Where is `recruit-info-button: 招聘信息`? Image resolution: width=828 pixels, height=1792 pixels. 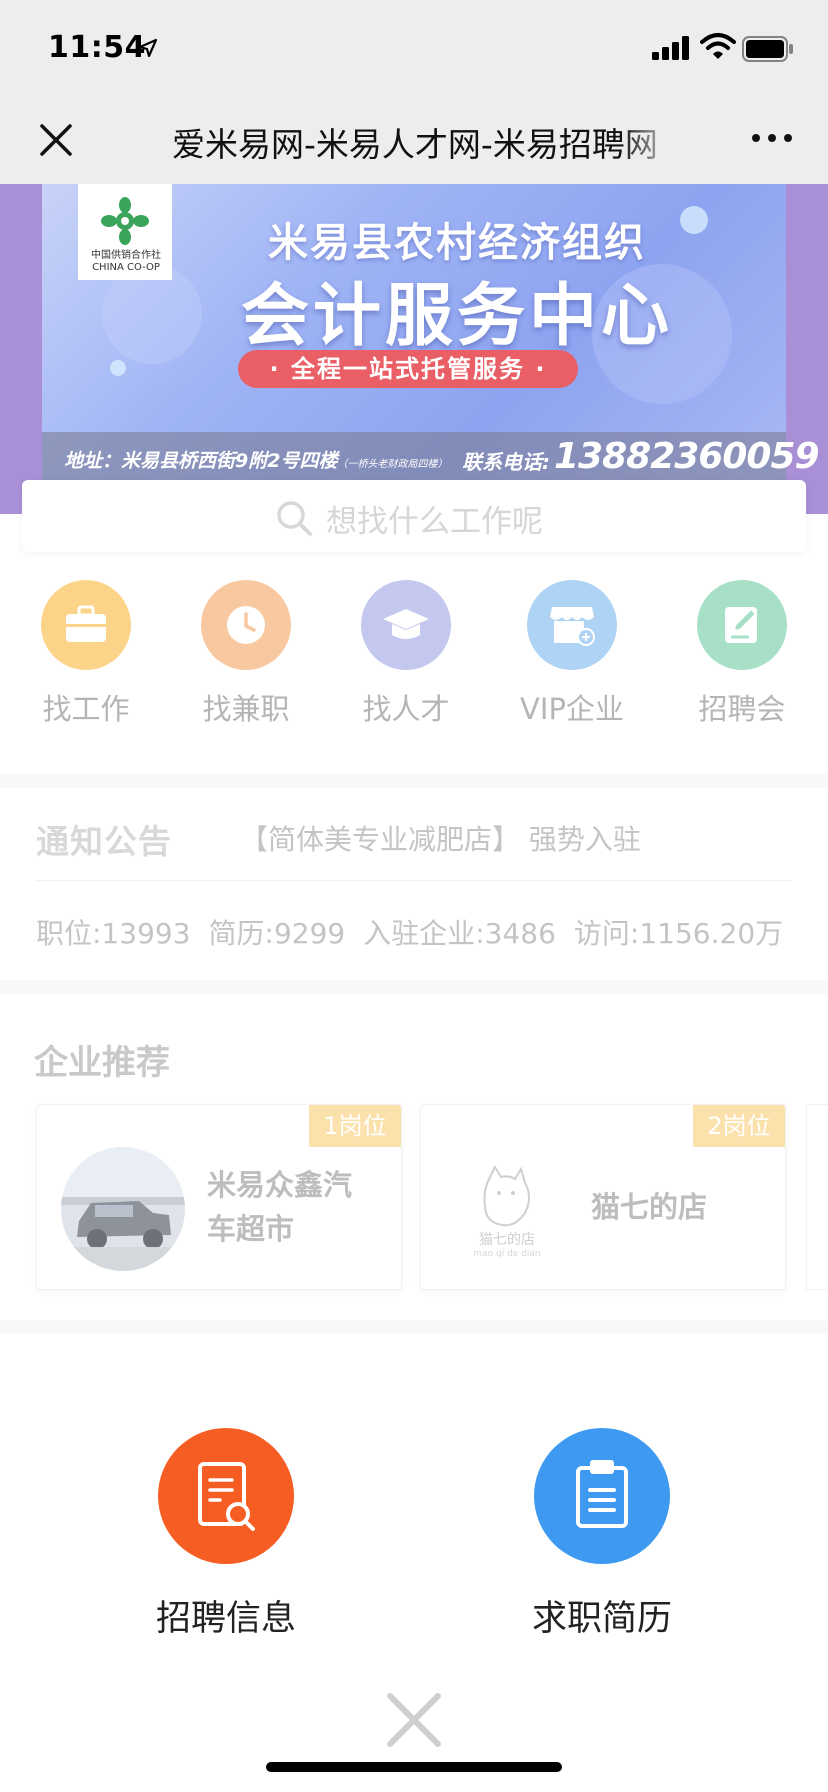
recruit-info-button: 招聘信息 is located at coordinates (226, 1534).